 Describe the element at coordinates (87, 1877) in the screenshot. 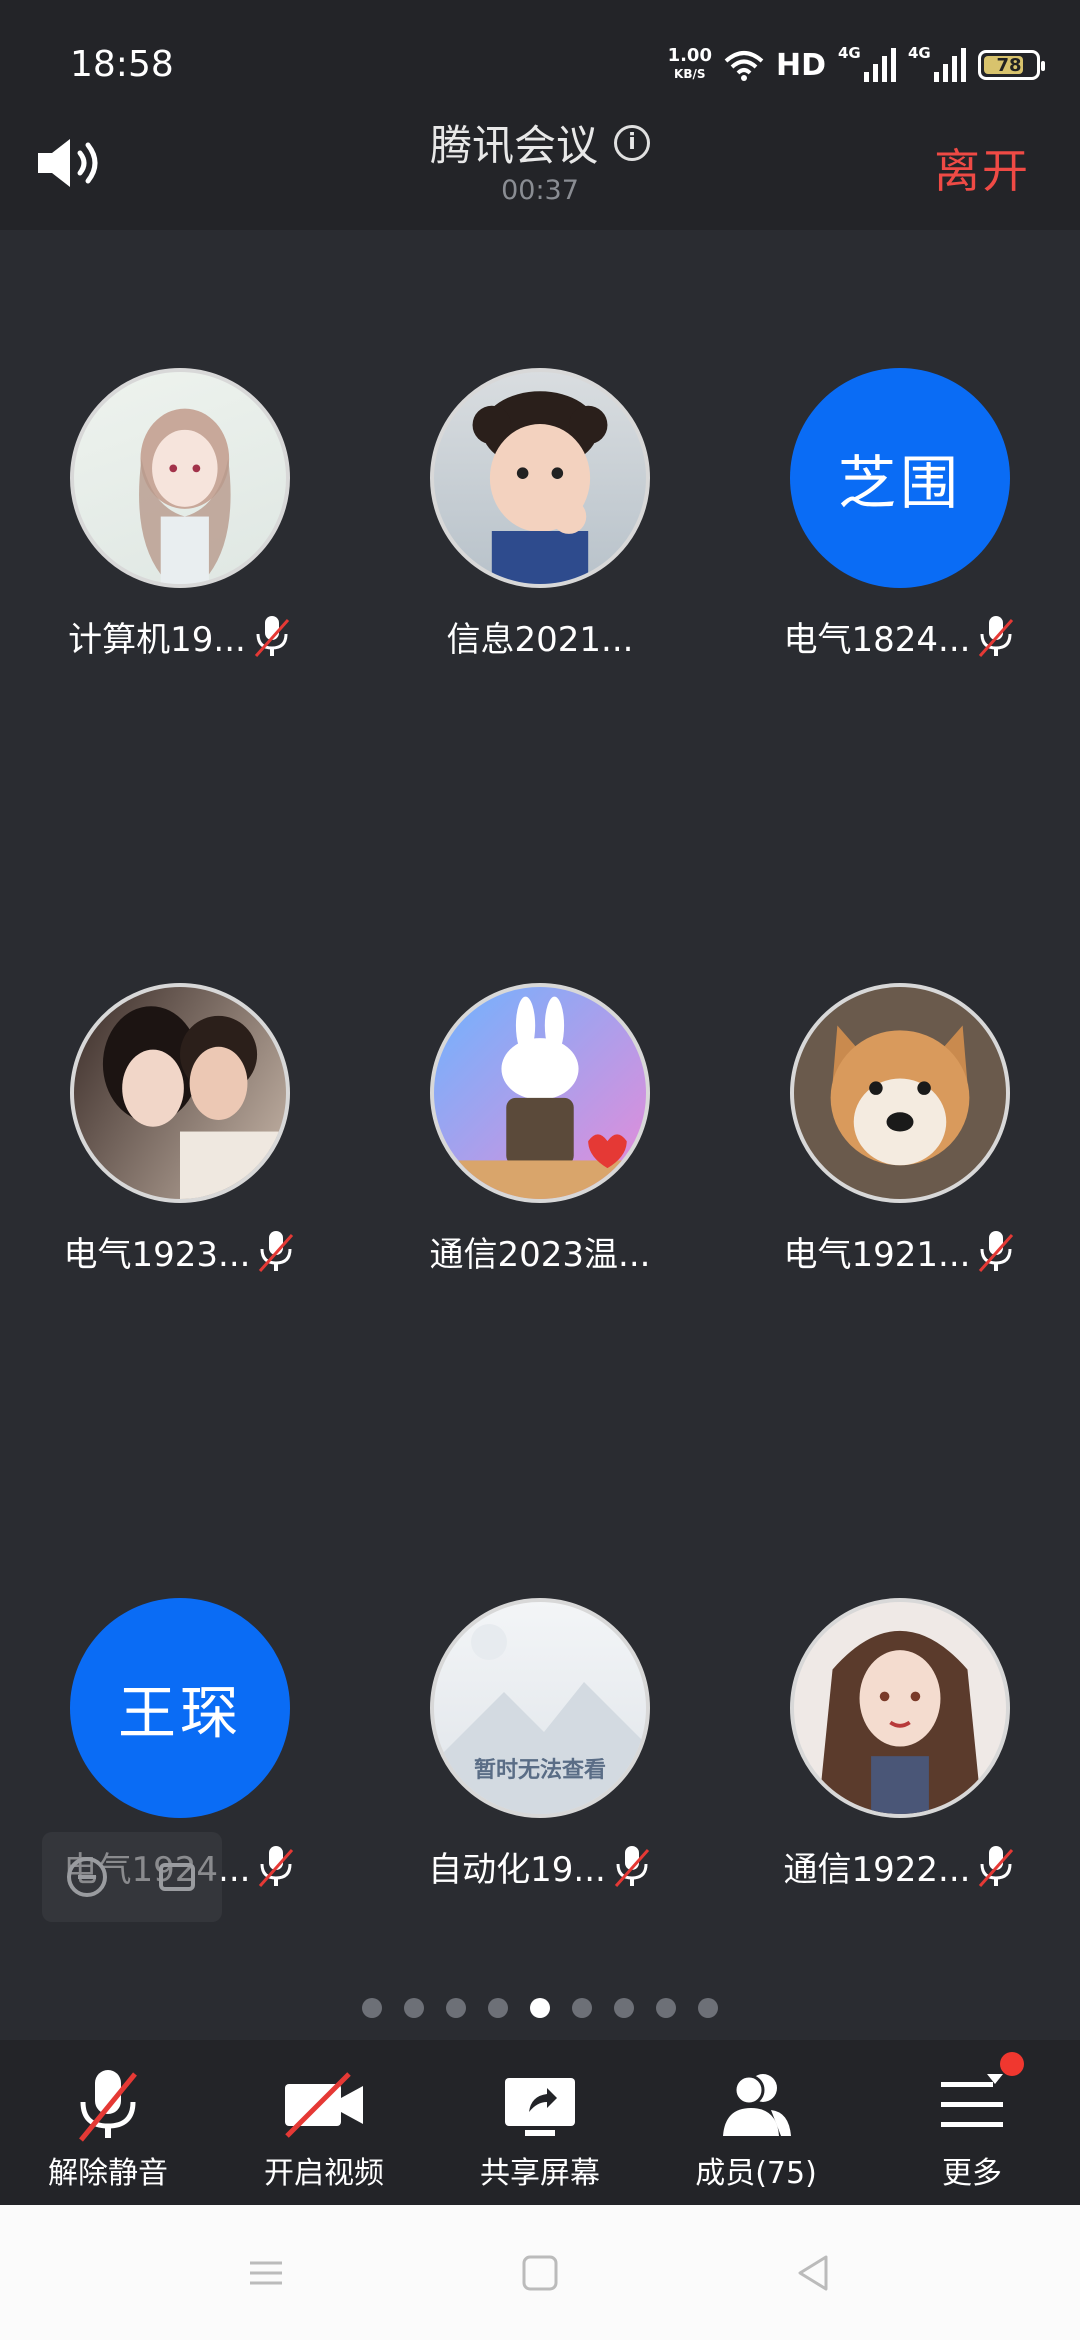

I see `zoom-icon` at that location.